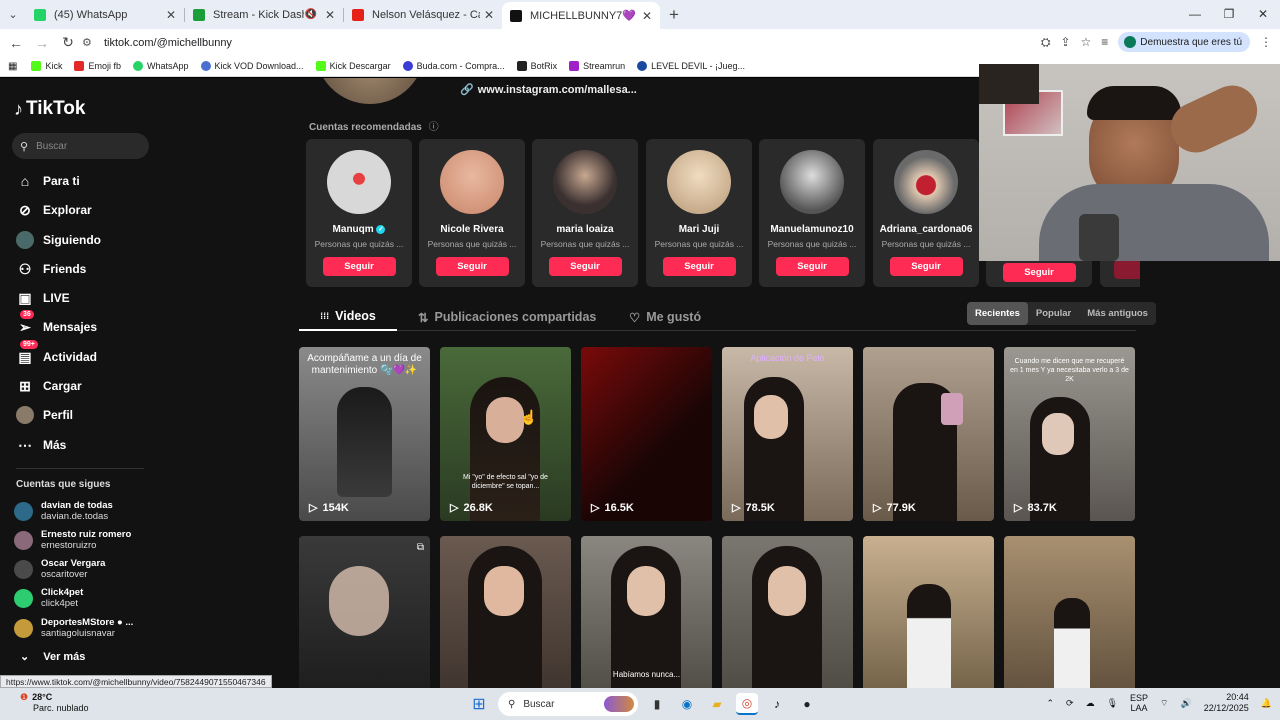 The width and height of the screenshot is (1280, 720). I want to click on install-icon: ⇪, so click(1065, 42).